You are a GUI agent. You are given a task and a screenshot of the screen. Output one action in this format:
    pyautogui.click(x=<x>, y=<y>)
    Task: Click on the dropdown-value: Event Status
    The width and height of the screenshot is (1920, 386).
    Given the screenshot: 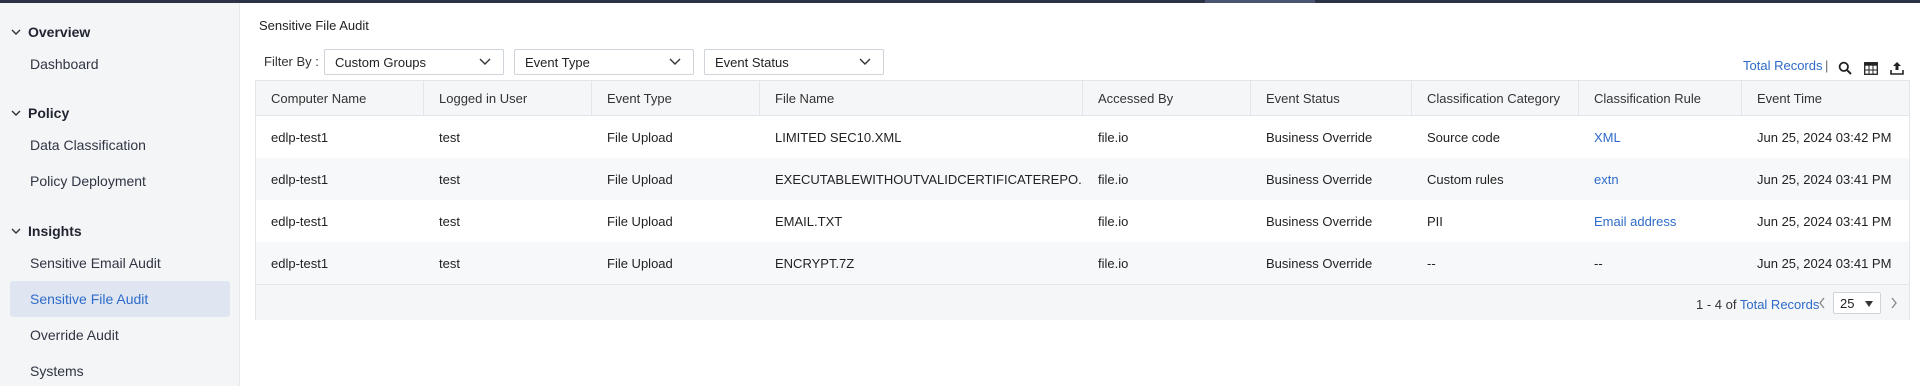 What is the action you would take?
    pyautogui.click(x=752, y=62)
    